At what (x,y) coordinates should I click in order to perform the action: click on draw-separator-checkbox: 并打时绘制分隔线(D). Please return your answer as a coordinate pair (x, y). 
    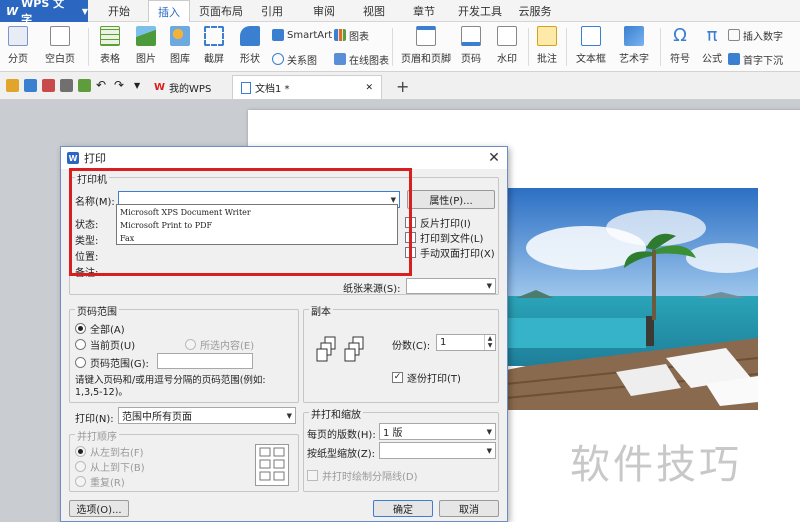
    Looking at the image, I should click on (362, 475).